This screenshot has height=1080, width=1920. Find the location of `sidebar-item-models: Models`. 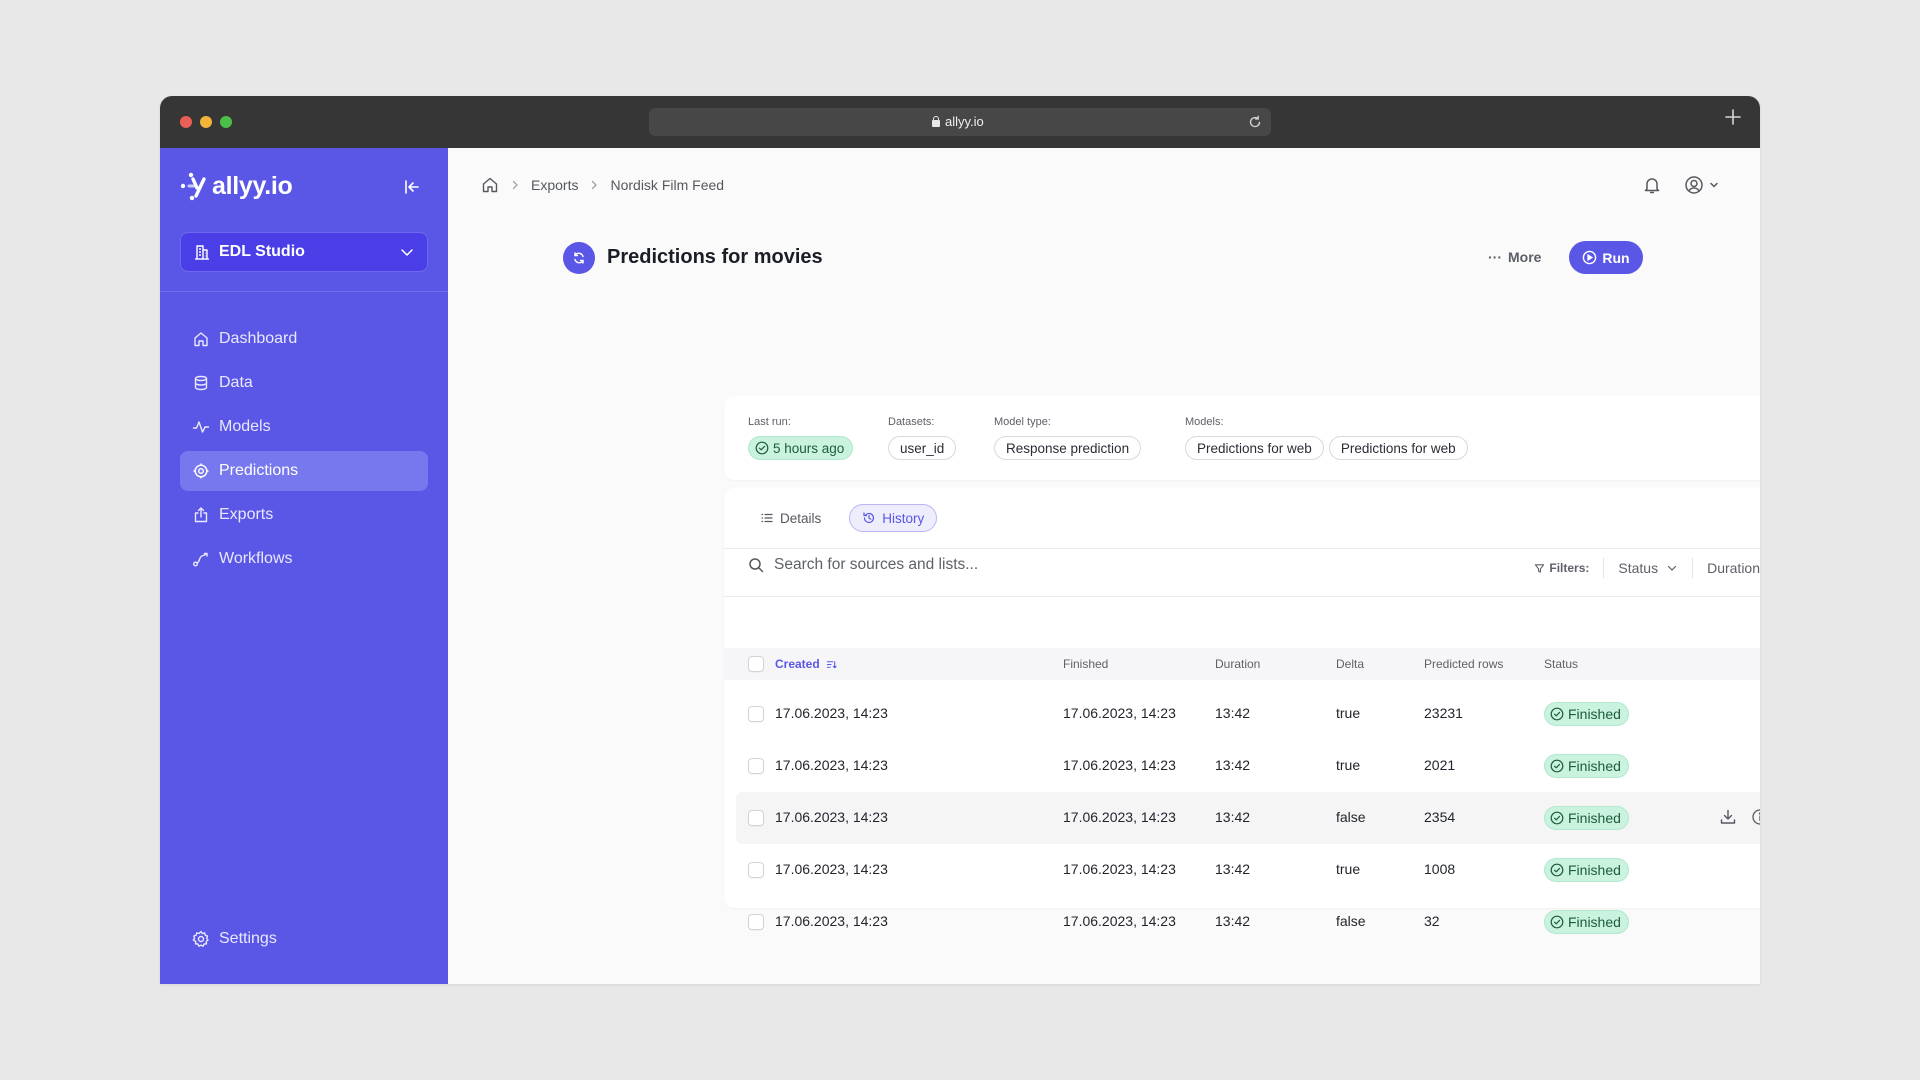

sidebar-item-models: Models is located at coordinates (304, 427).